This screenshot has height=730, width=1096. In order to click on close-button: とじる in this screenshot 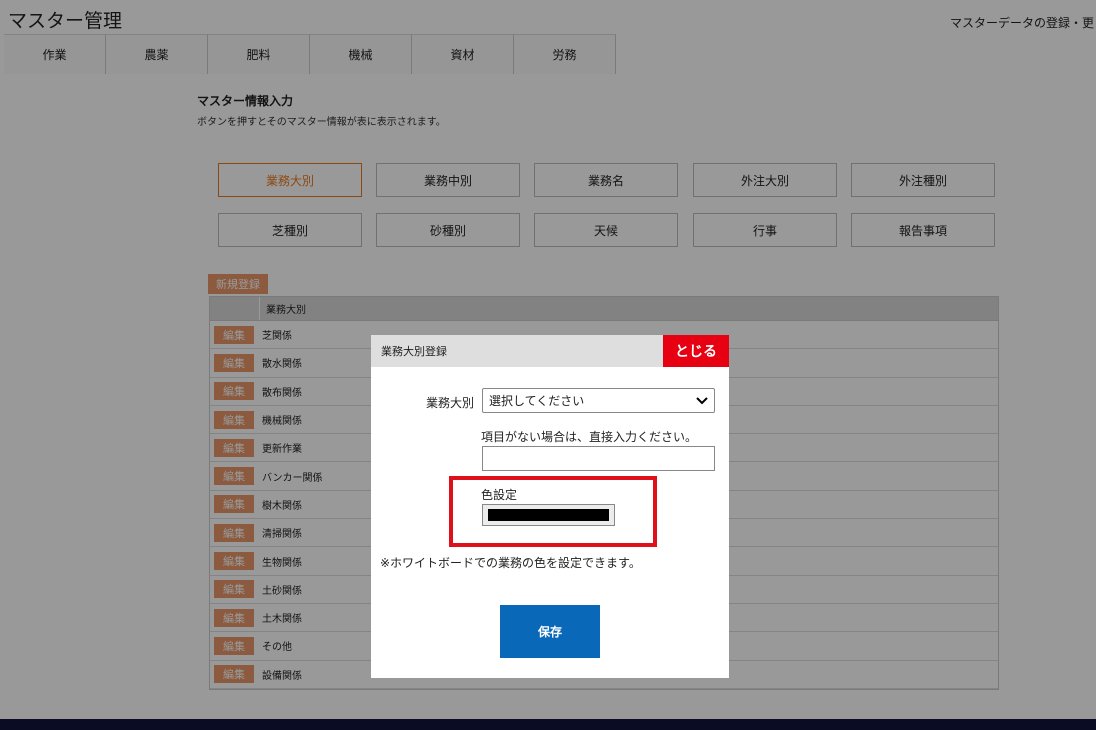, I will do `click(696, 351)`.